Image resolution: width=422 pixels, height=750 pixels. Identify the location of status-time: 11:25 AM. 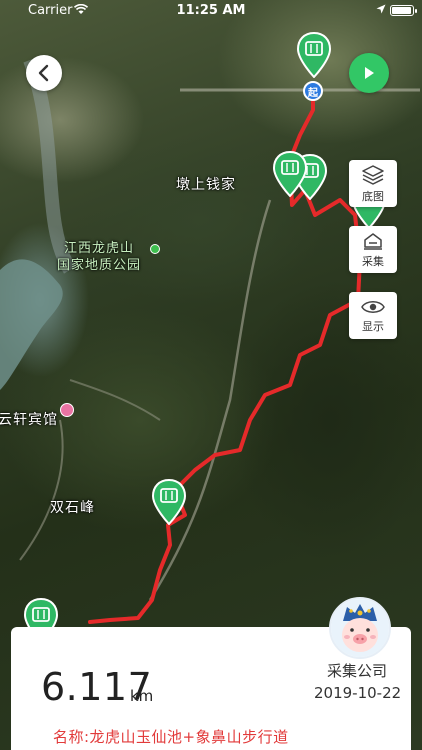
(211, 10).